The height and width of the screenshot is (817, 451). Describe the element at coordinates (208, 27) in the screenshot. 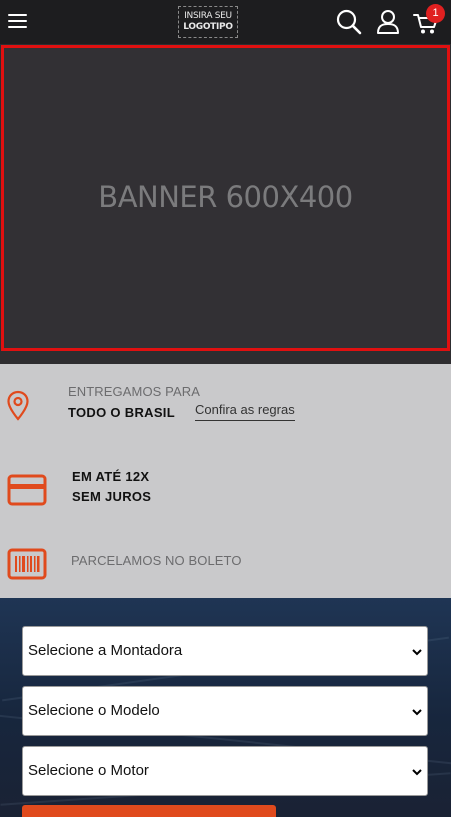

I see `logo-line2: LOGOTIPO` at that location.